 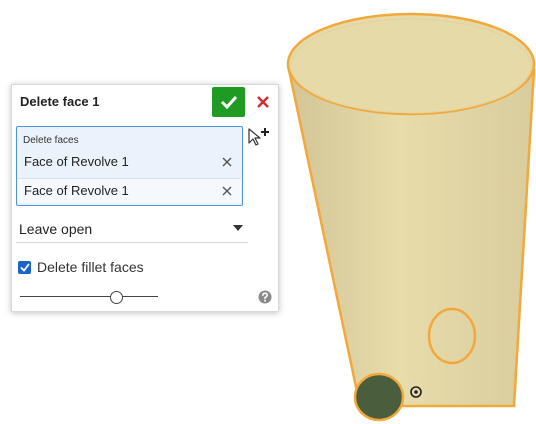 I want to click on delete-mode-dropdown: Leave open, so click(x=132, y=229).